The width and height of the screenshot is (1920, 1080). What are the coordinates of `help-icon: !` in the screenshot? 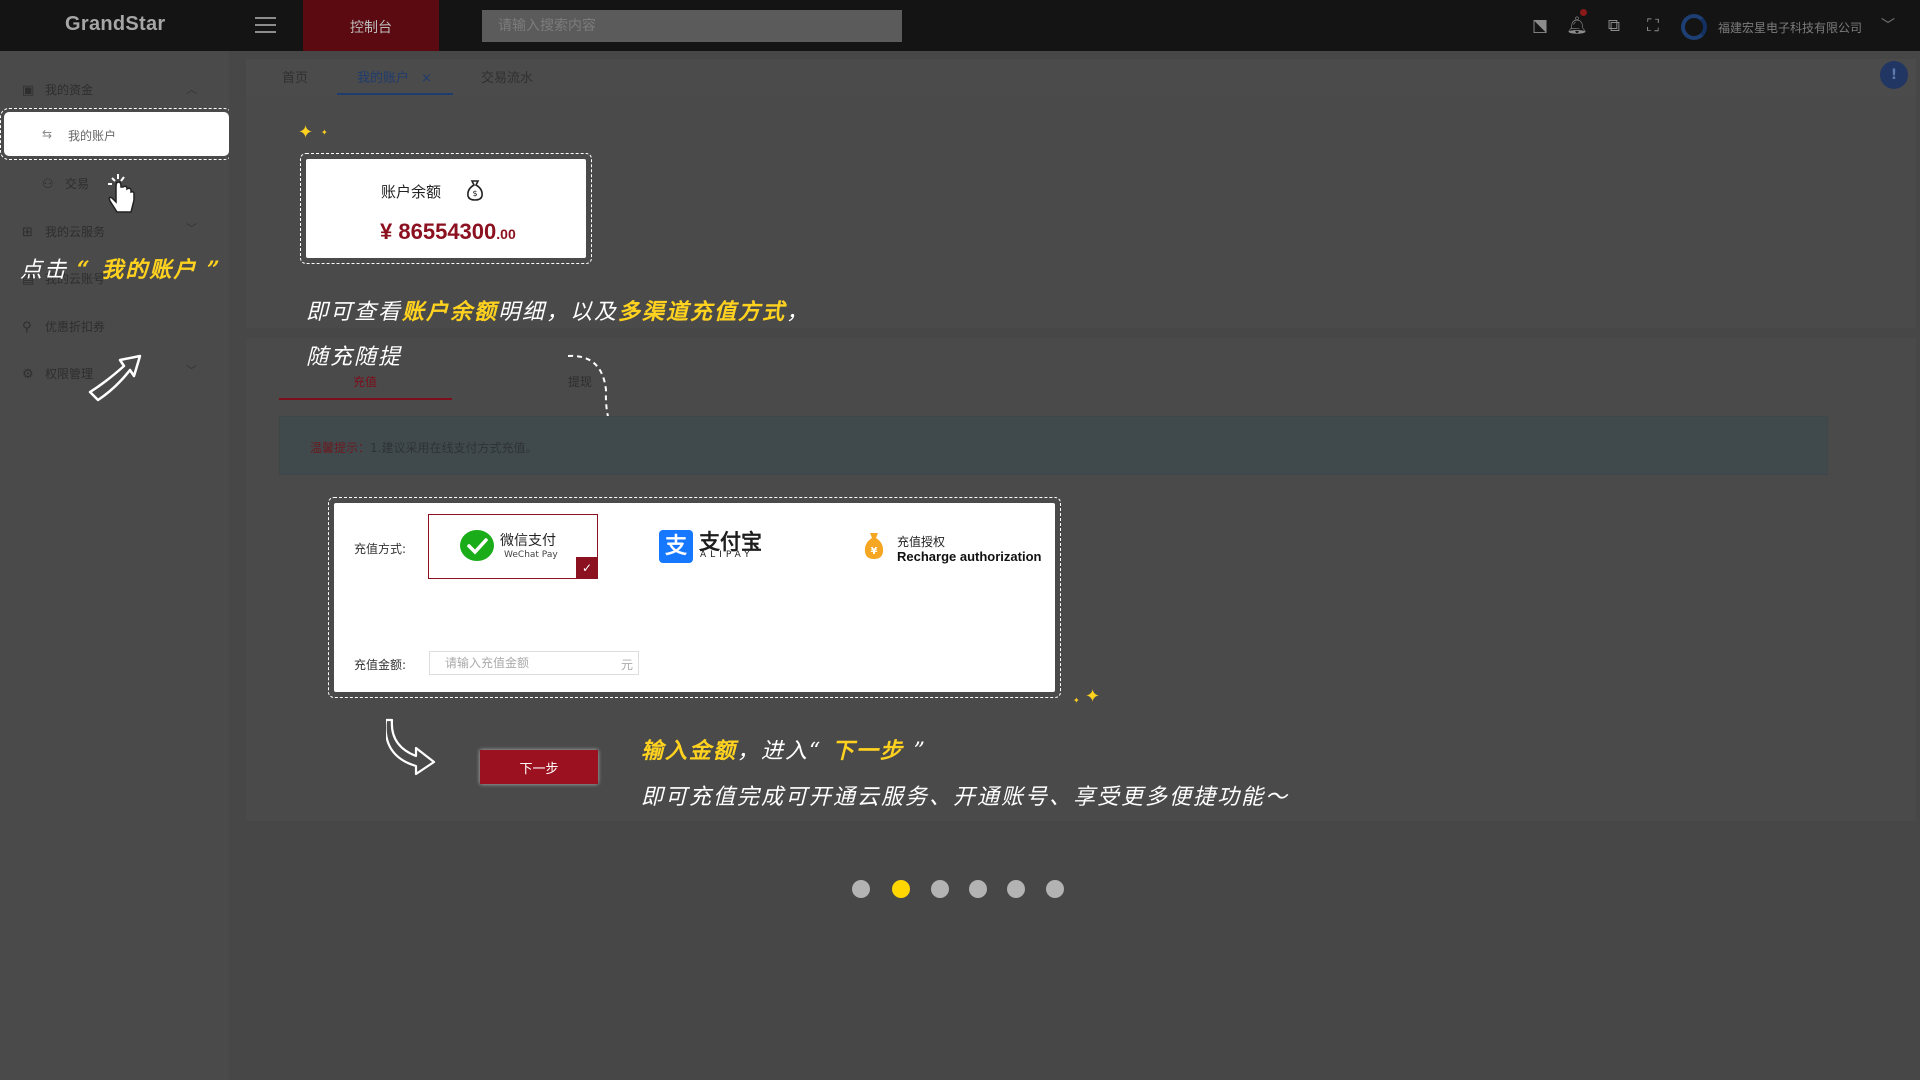 It's located at (1894, 75).